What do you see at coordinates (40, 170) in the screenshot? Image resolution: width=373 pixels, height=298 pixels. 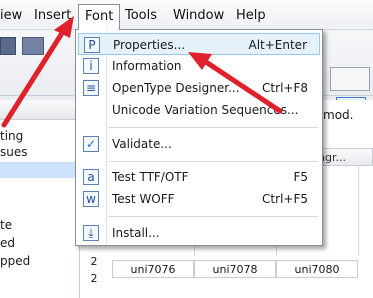 I see `list-item-selected` at bounding box center [40, 170].